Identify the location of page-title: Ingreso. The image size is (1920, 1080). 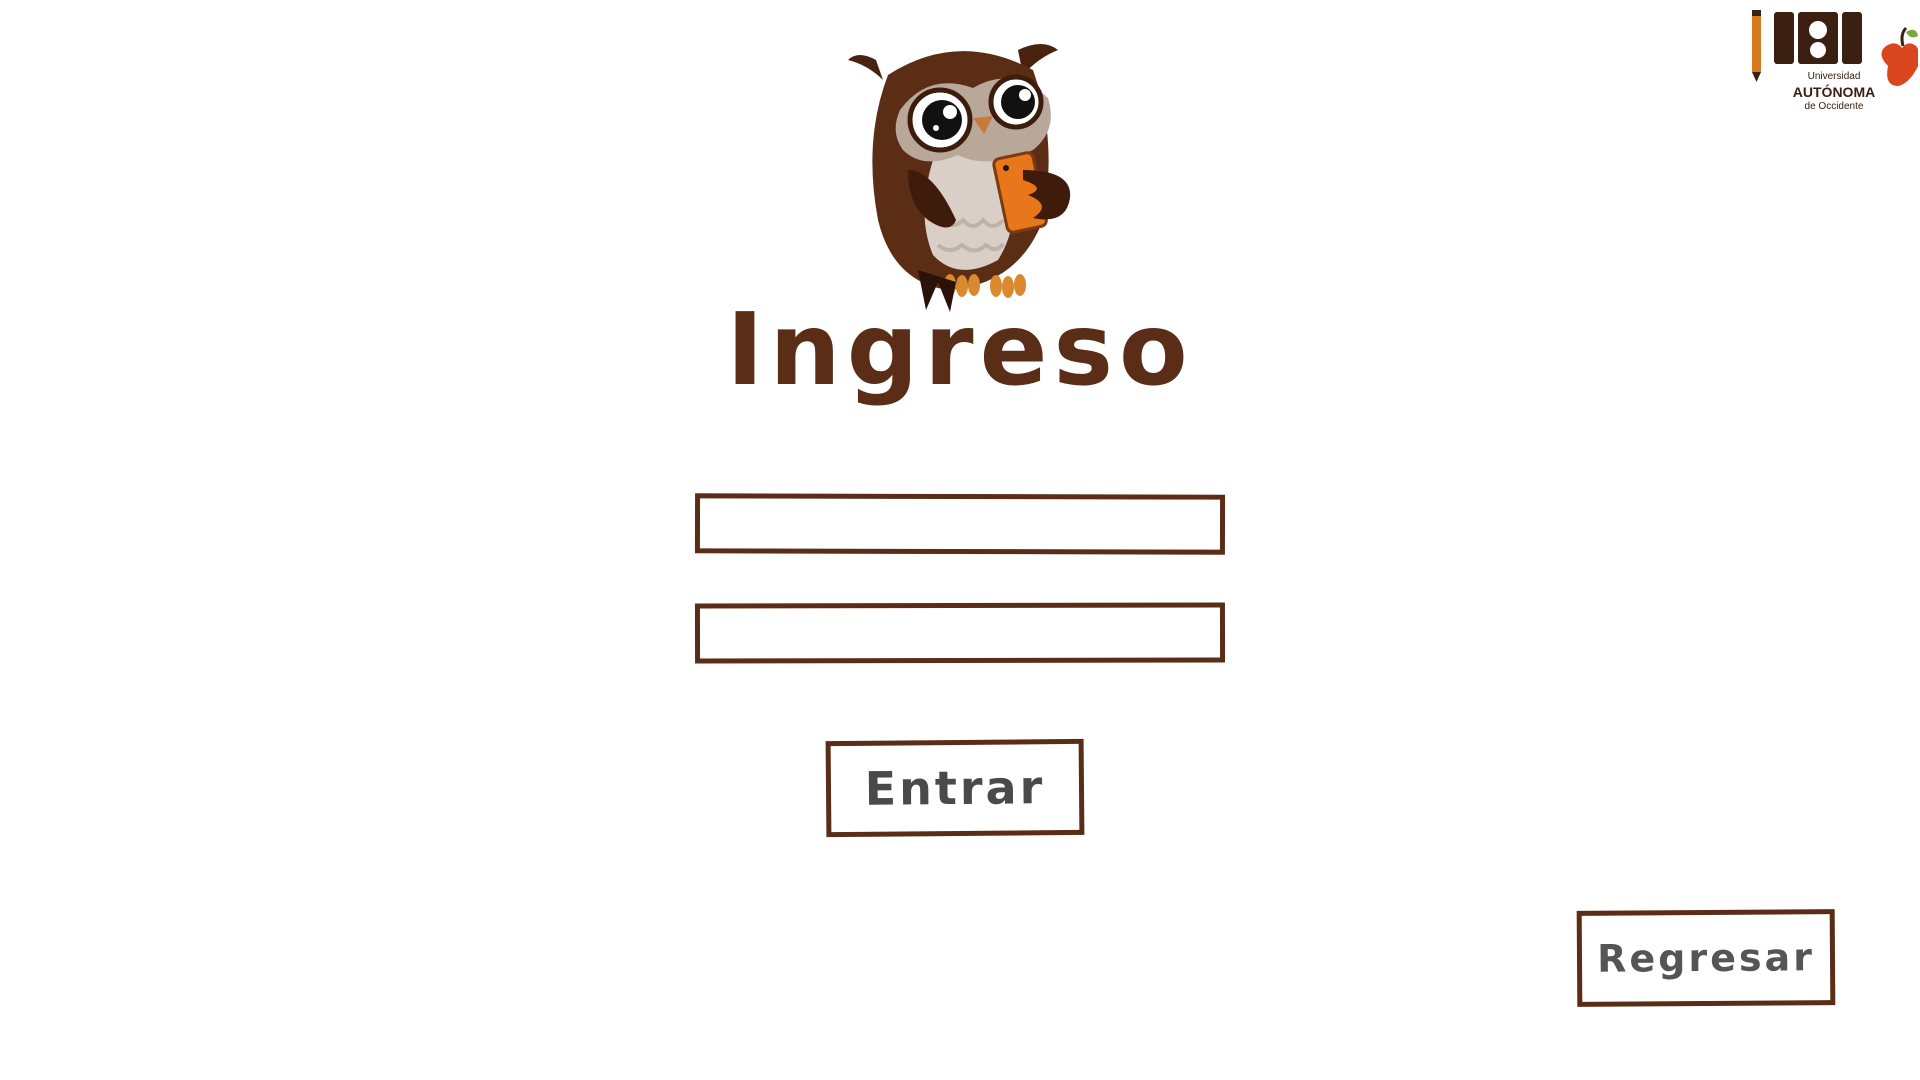
(960, 349).